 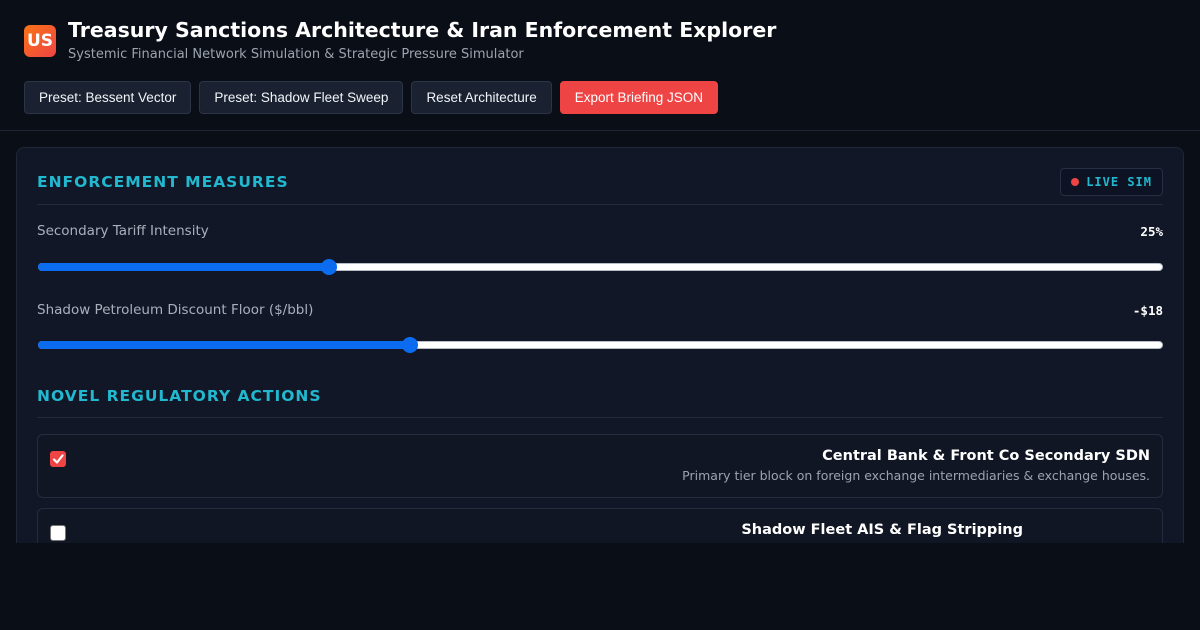 What do you see at coordinates (882, 530) in the screenshot?
I see `action-title: Shadow Fleet AIS & Flag Stripping` at bounding box center [882, 530].